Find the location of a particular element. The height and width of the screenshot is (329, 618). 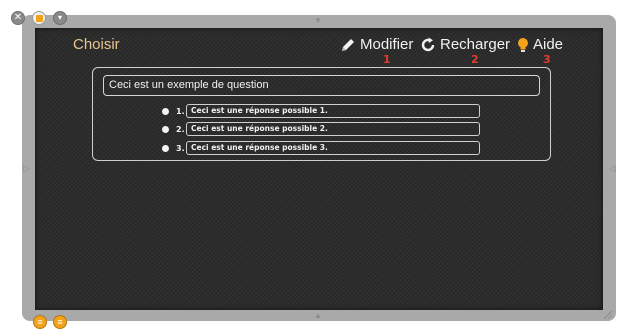

pencil-icon is located at coordinates (348, 45).